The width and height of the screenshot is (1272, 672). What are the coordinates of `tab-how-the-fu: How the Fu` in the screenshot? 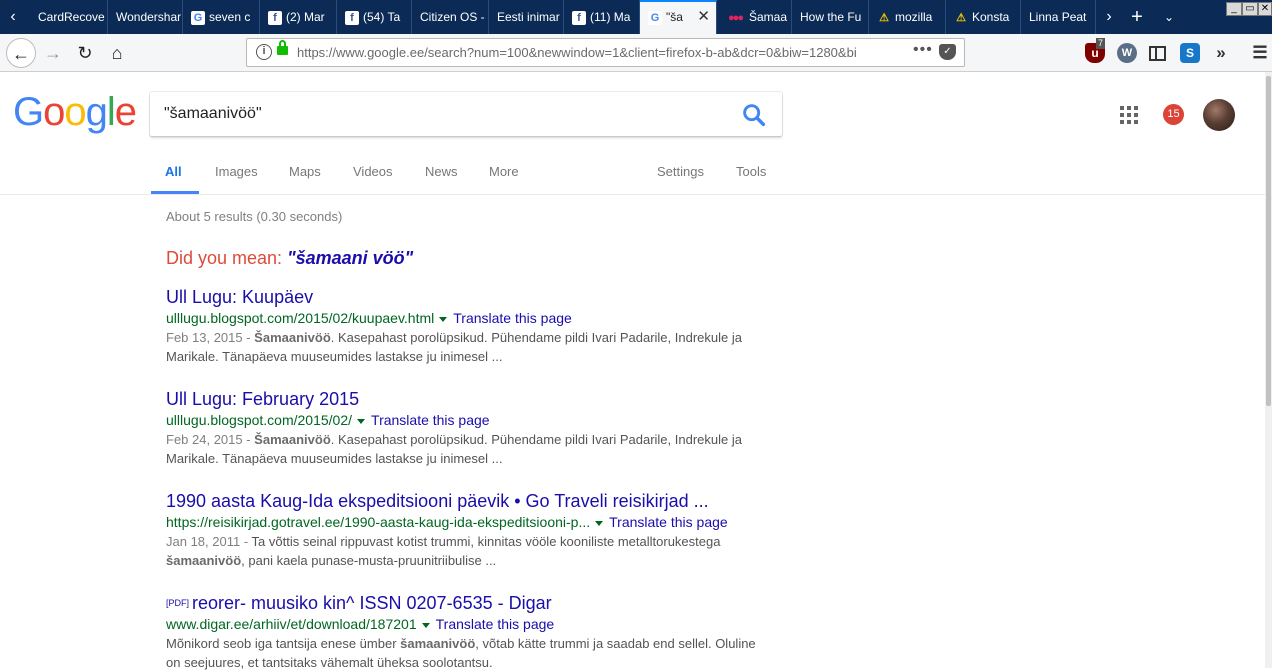 It's located at (830, 17).